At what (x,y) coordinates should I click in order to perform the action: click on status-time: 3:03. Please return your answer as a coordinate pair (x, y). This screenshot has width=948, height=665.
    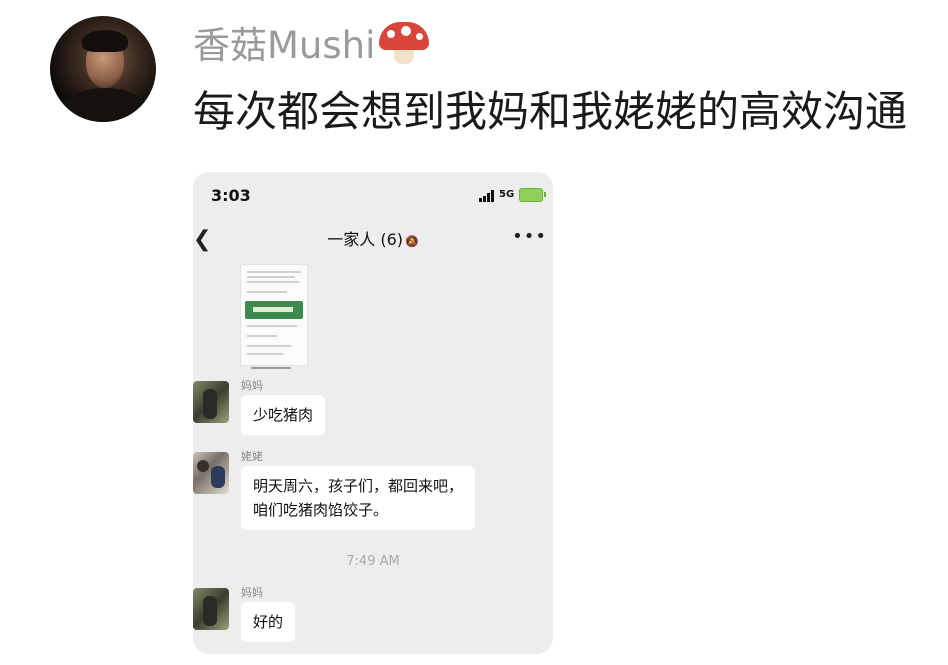
    Looking at the image, I should click on (231, 195).